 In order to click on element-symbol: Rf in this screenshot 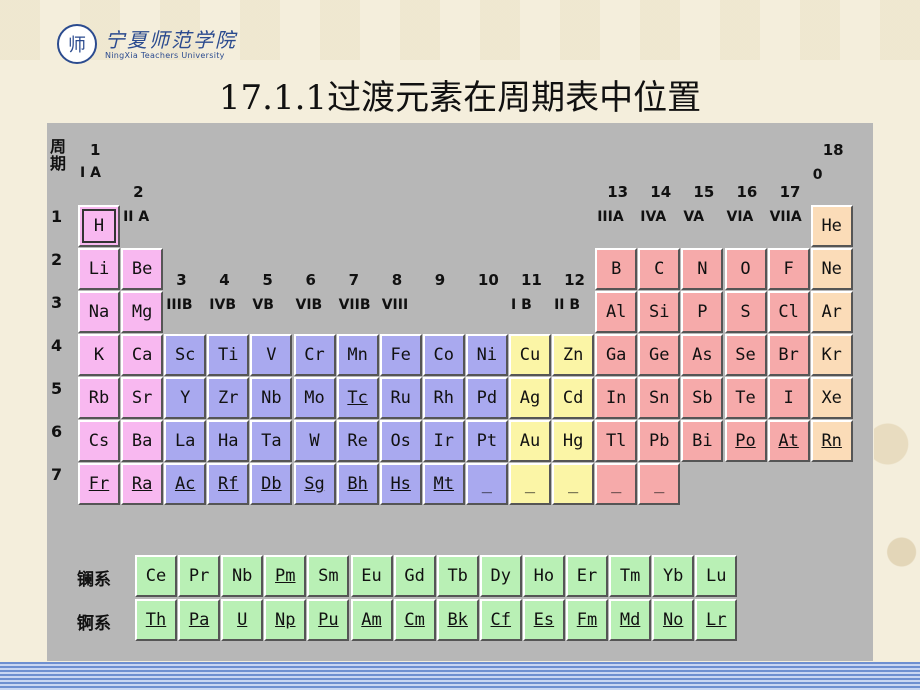, I will do `click(228, 484)`.